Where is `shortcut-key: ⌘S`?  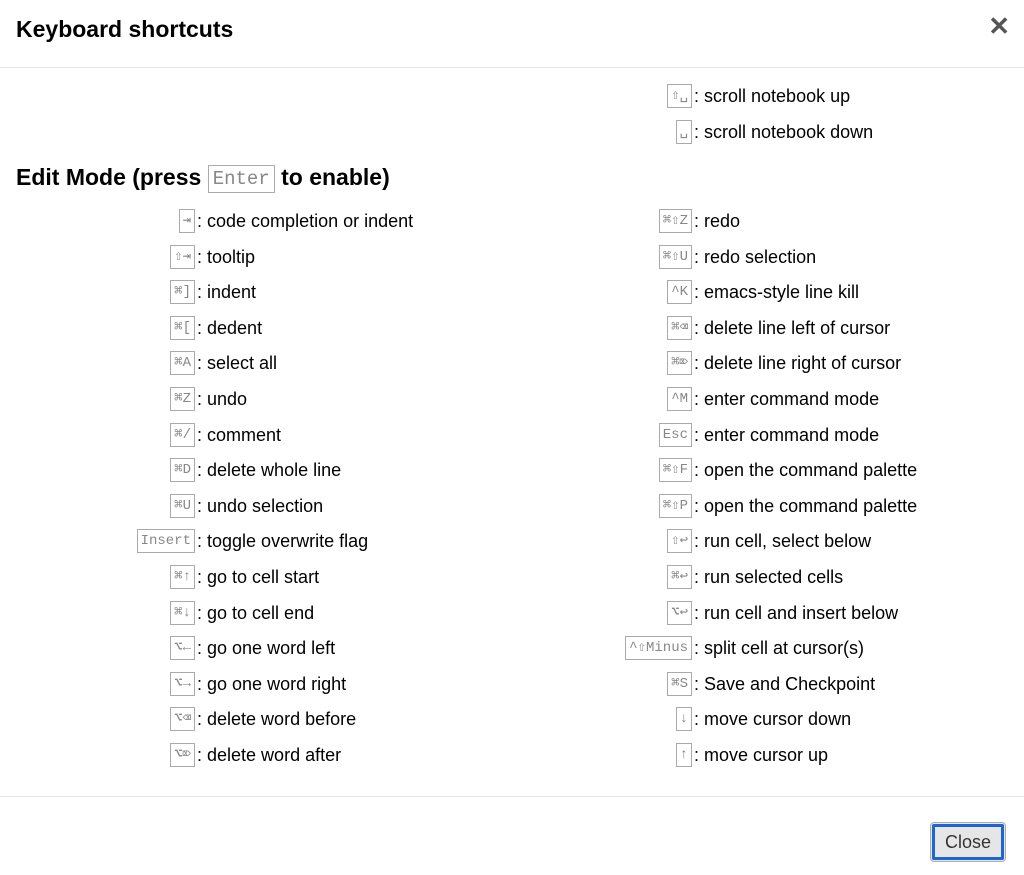 shortcut-key: ⌘S is located at coordinates (679, 683).